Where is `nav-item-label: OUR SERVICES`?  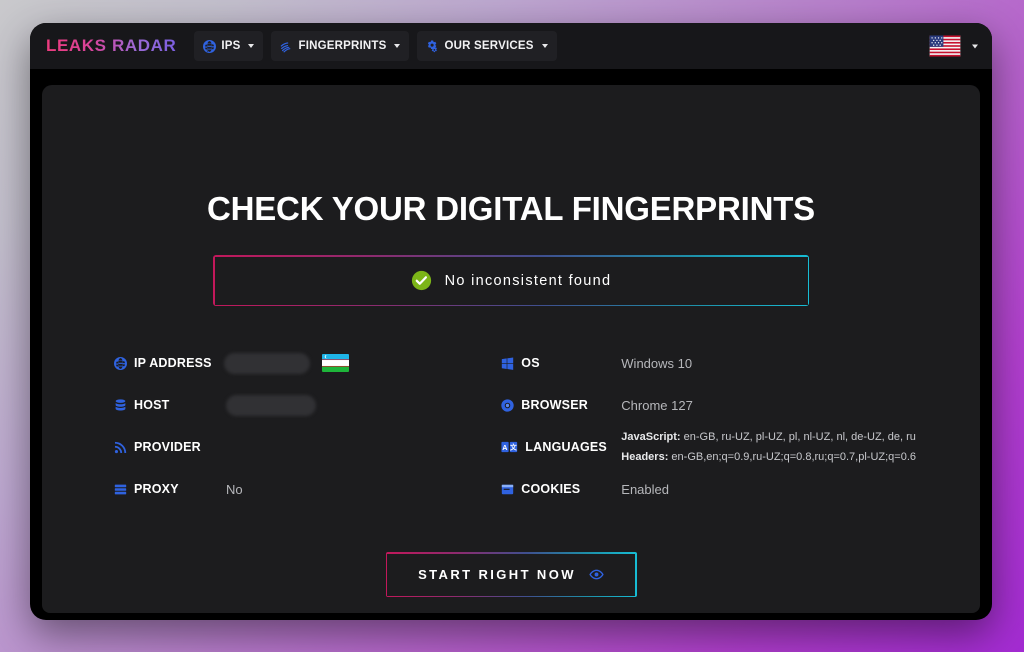
nav-item-label: OUR SERVICES is located at coordinates (489, 46).